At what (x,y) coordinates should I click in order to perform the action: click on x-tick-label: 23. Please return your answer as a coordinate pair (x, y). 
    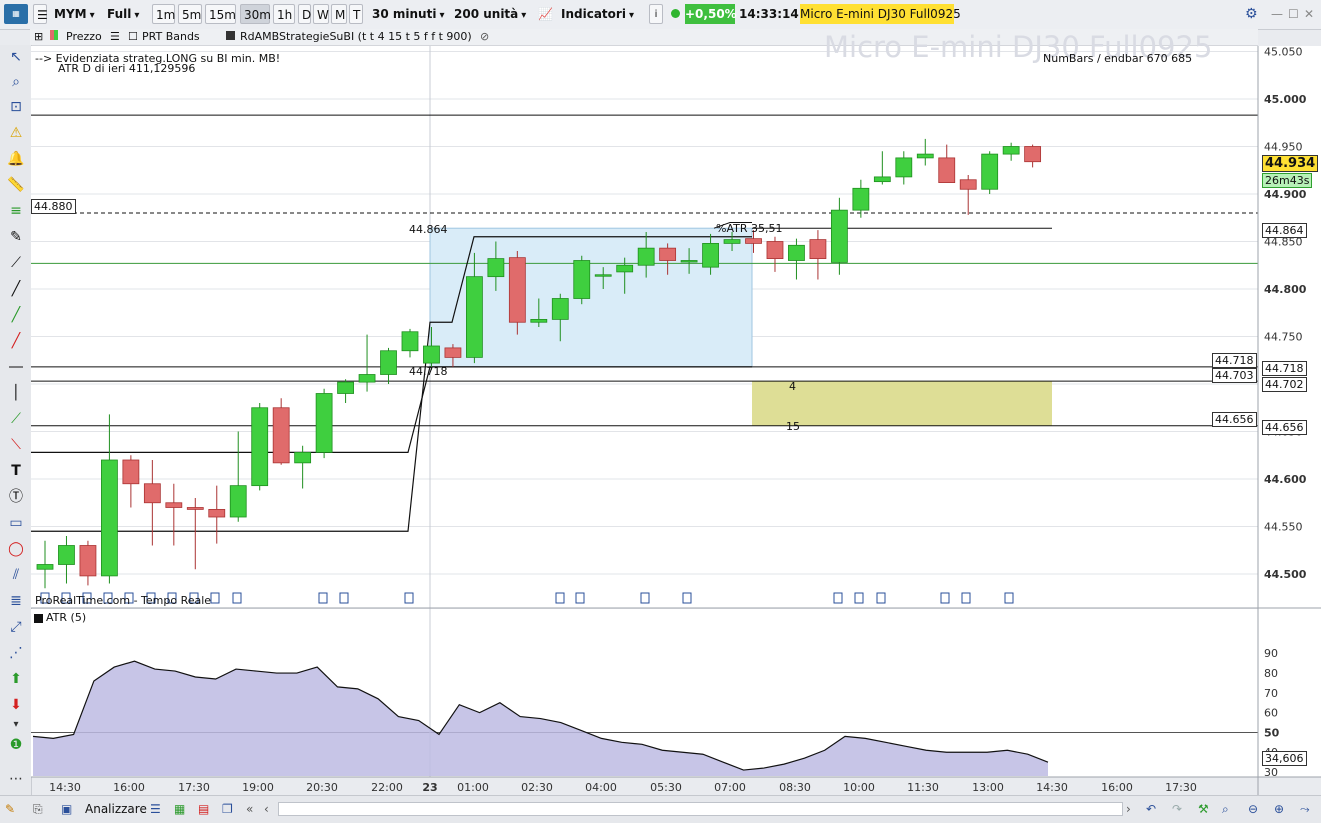
    Looking at the image, I should click on (429, 787).